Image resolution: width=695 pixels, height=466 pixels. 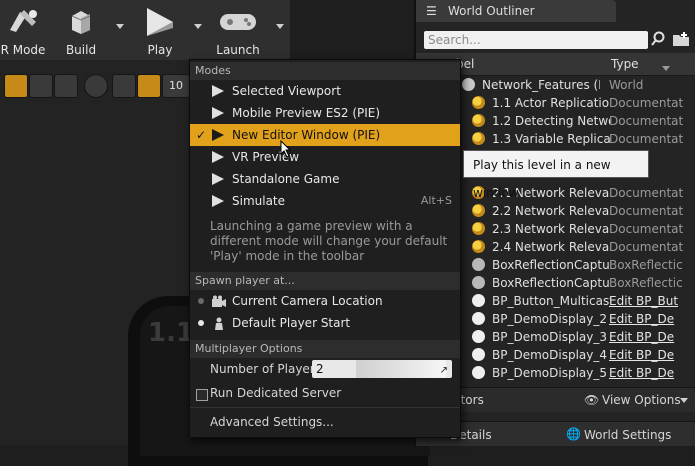 What do you see at coordinates (124, 86) in the screenshot?
I see `surface-snap-icon` at bounding box center [124, 86].